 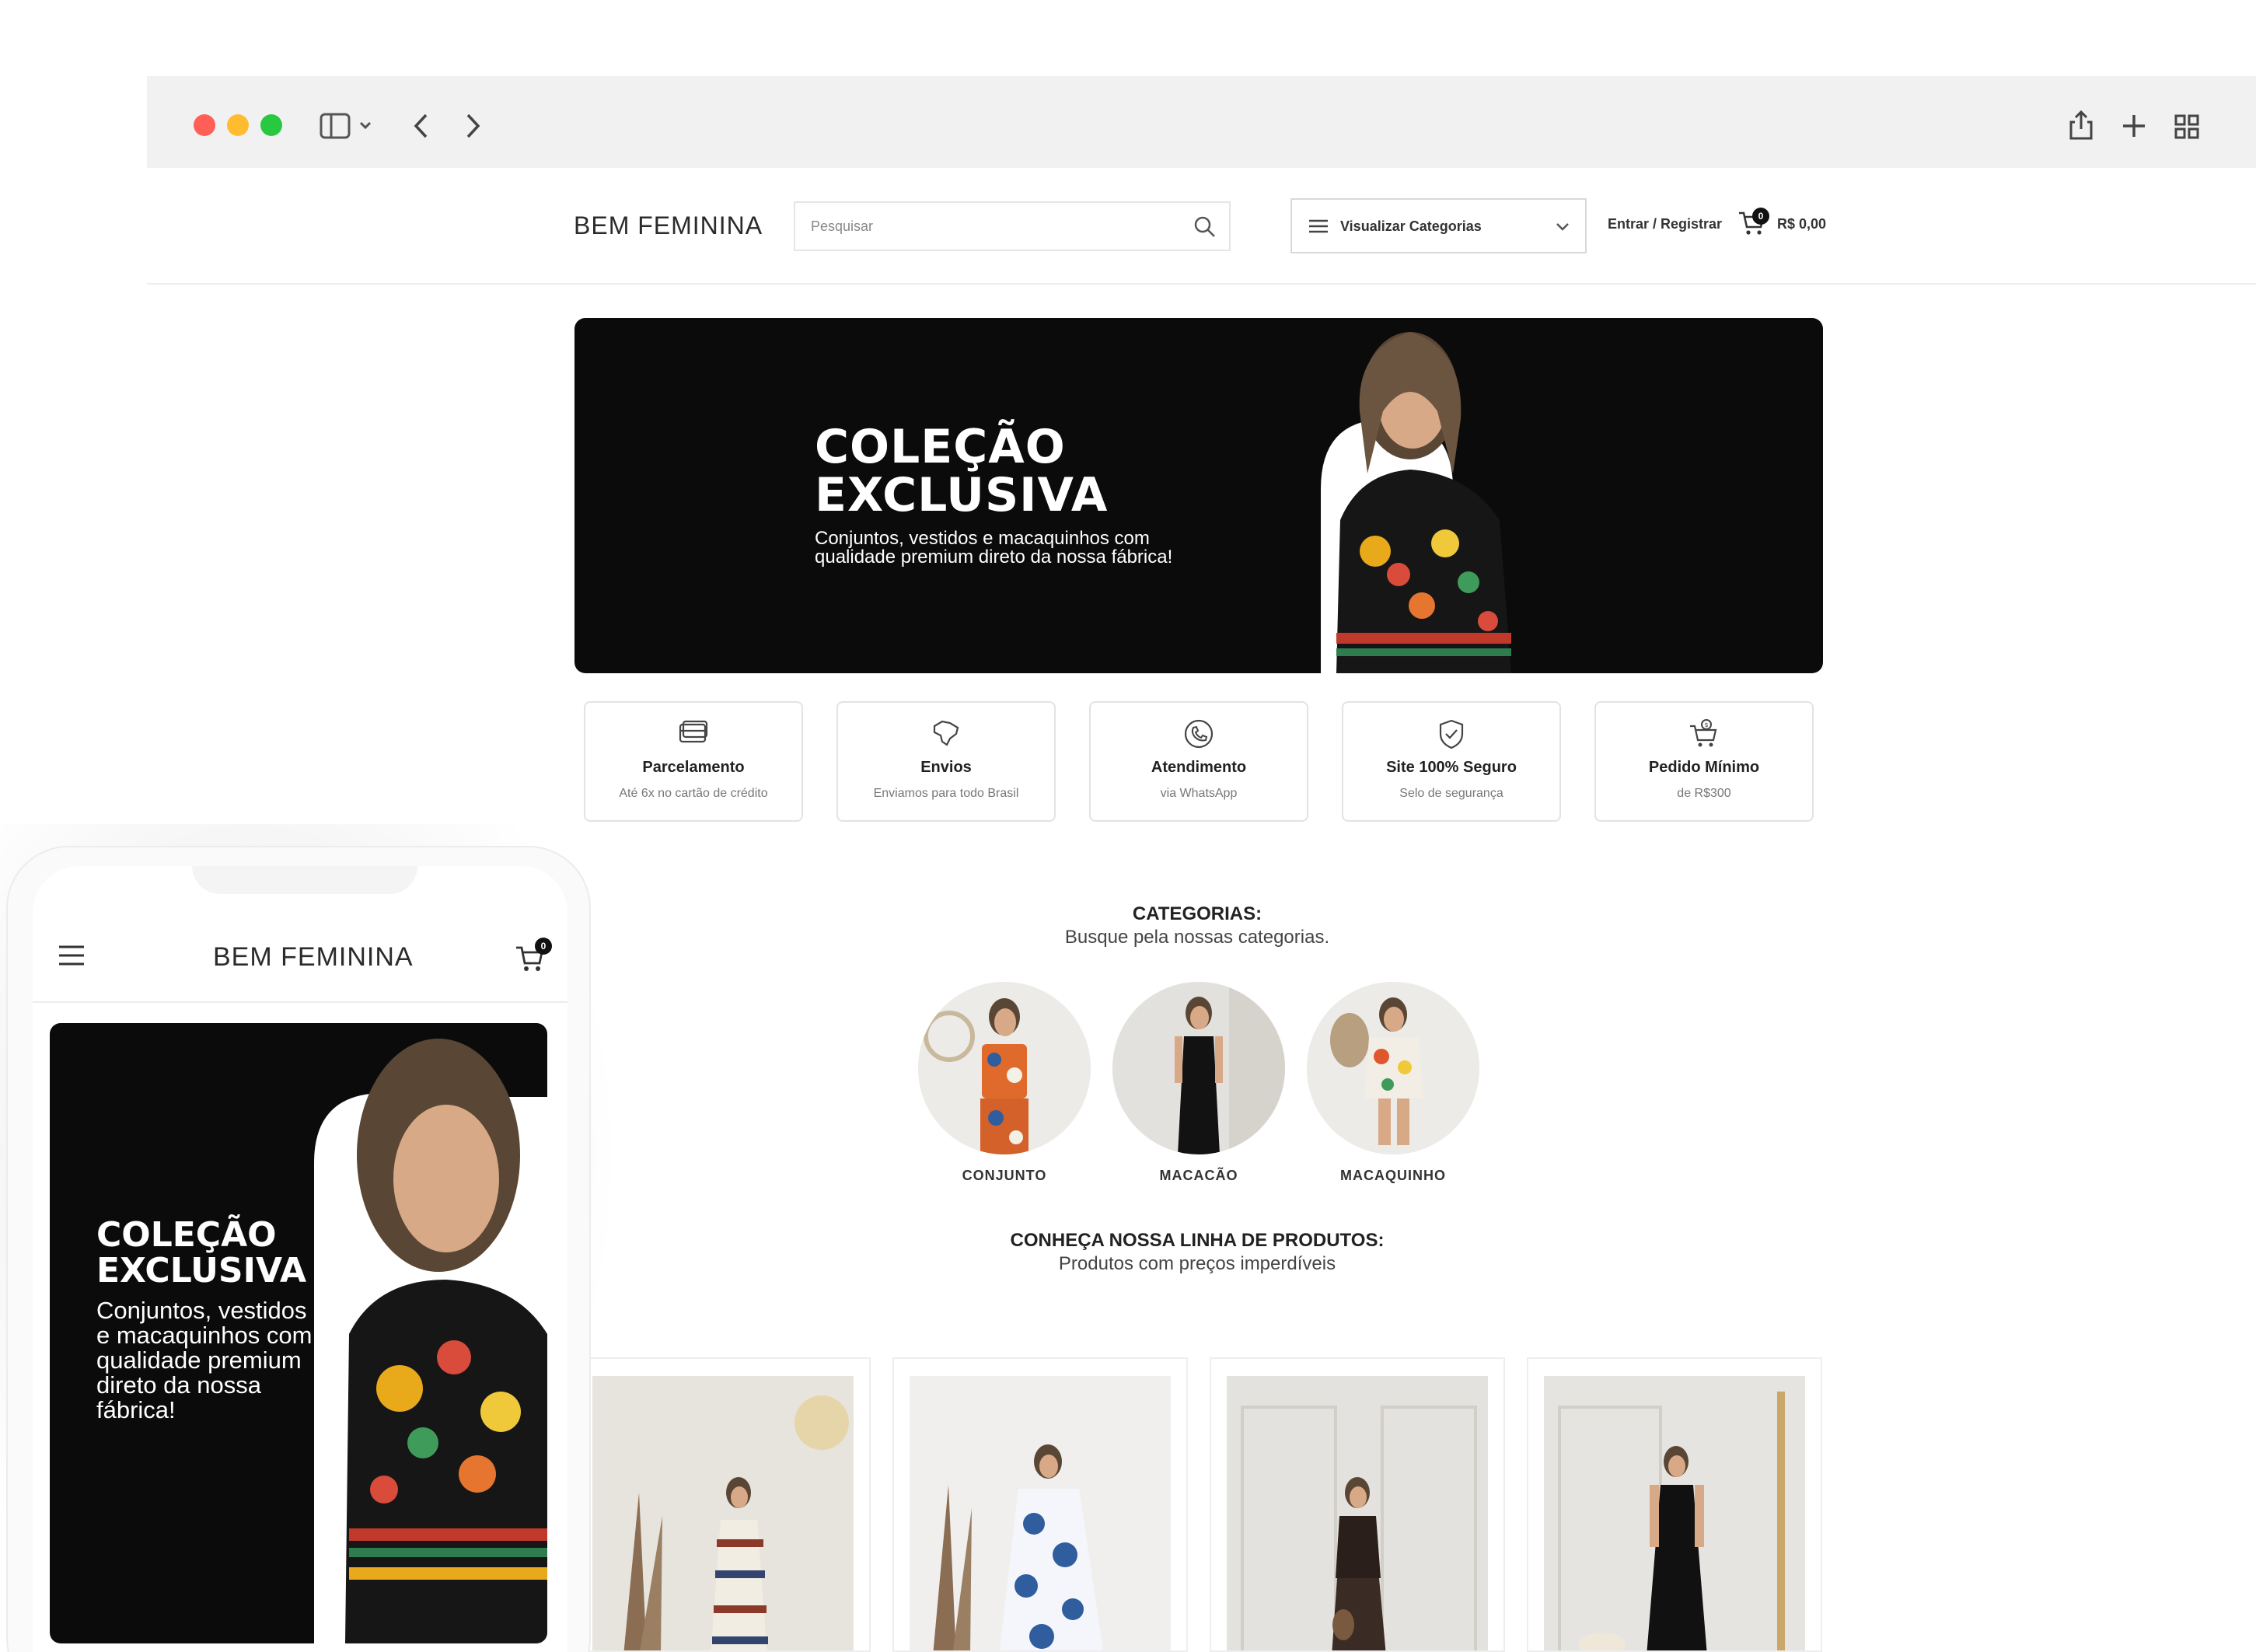 What do you see at coordinates (1318, 228) in the screenshot?
I see `menu-icon` at bounding box center [1318, 228].